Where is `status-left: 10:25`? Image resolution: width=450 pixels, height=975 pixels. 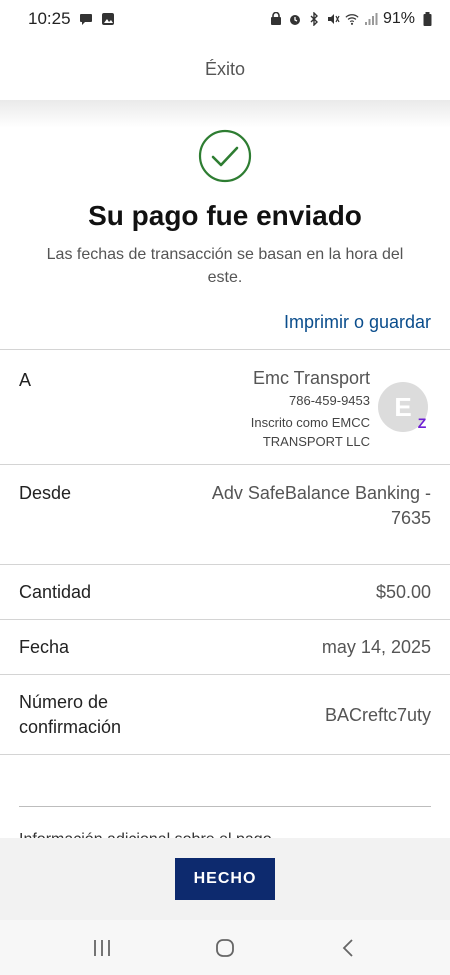
status-left: 10:25 is located at coordinates (71, 19).